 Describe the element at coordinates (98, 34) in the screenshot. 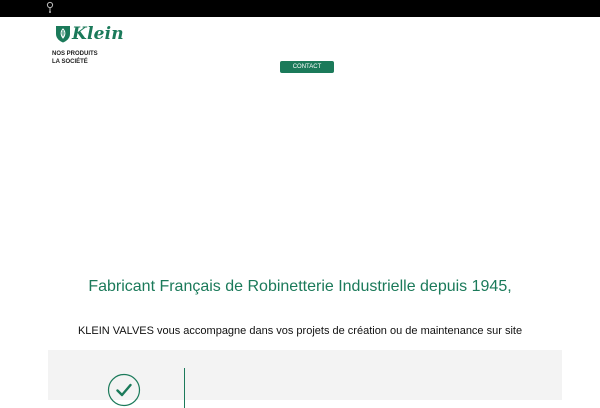

I see `logo-wordmark: Klein` at that location.